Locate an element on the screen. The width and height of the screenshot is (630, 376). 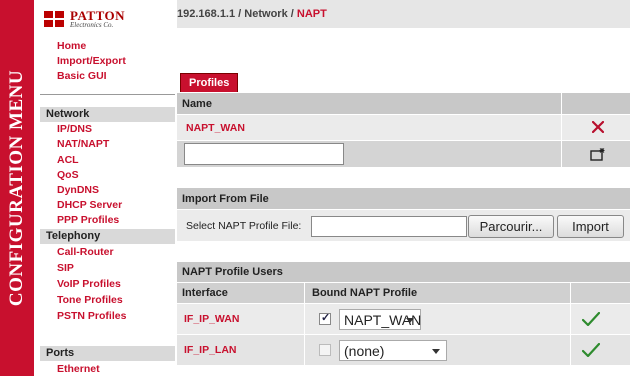
nav-acl: ACL is located at coordinates (68, 160).